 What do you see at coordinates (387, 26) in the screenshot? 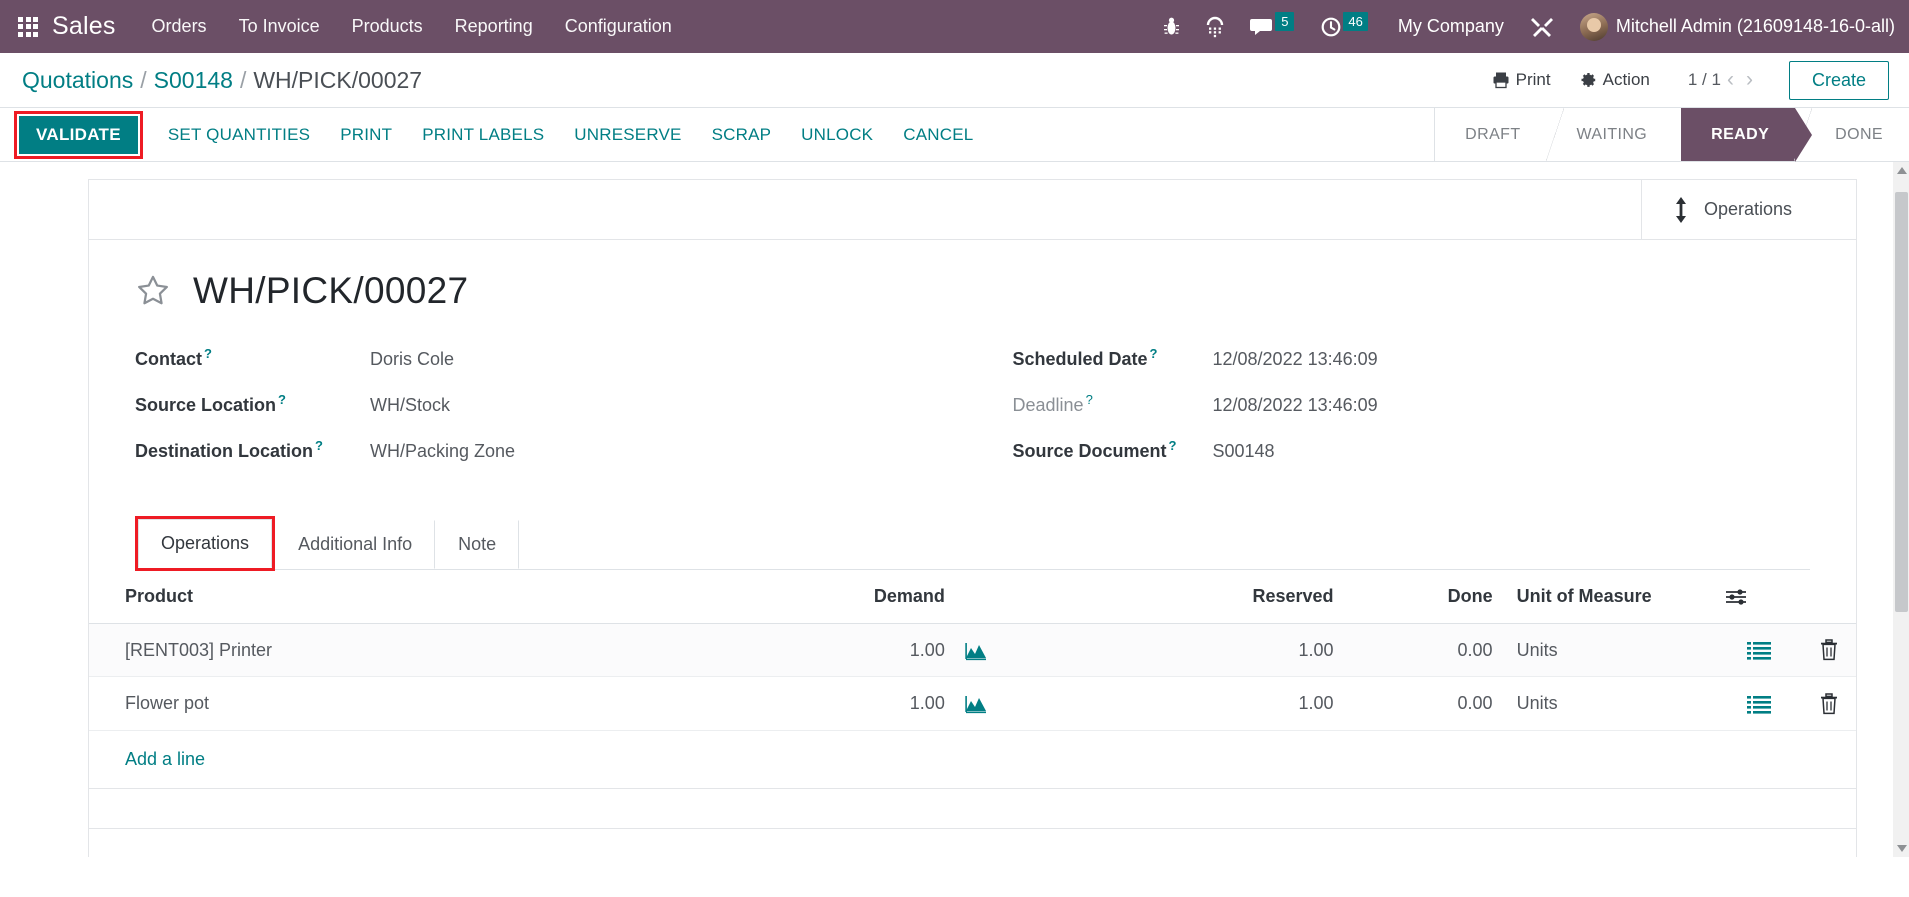
I see `menu-products: Products` at bounding box center [387, 26].